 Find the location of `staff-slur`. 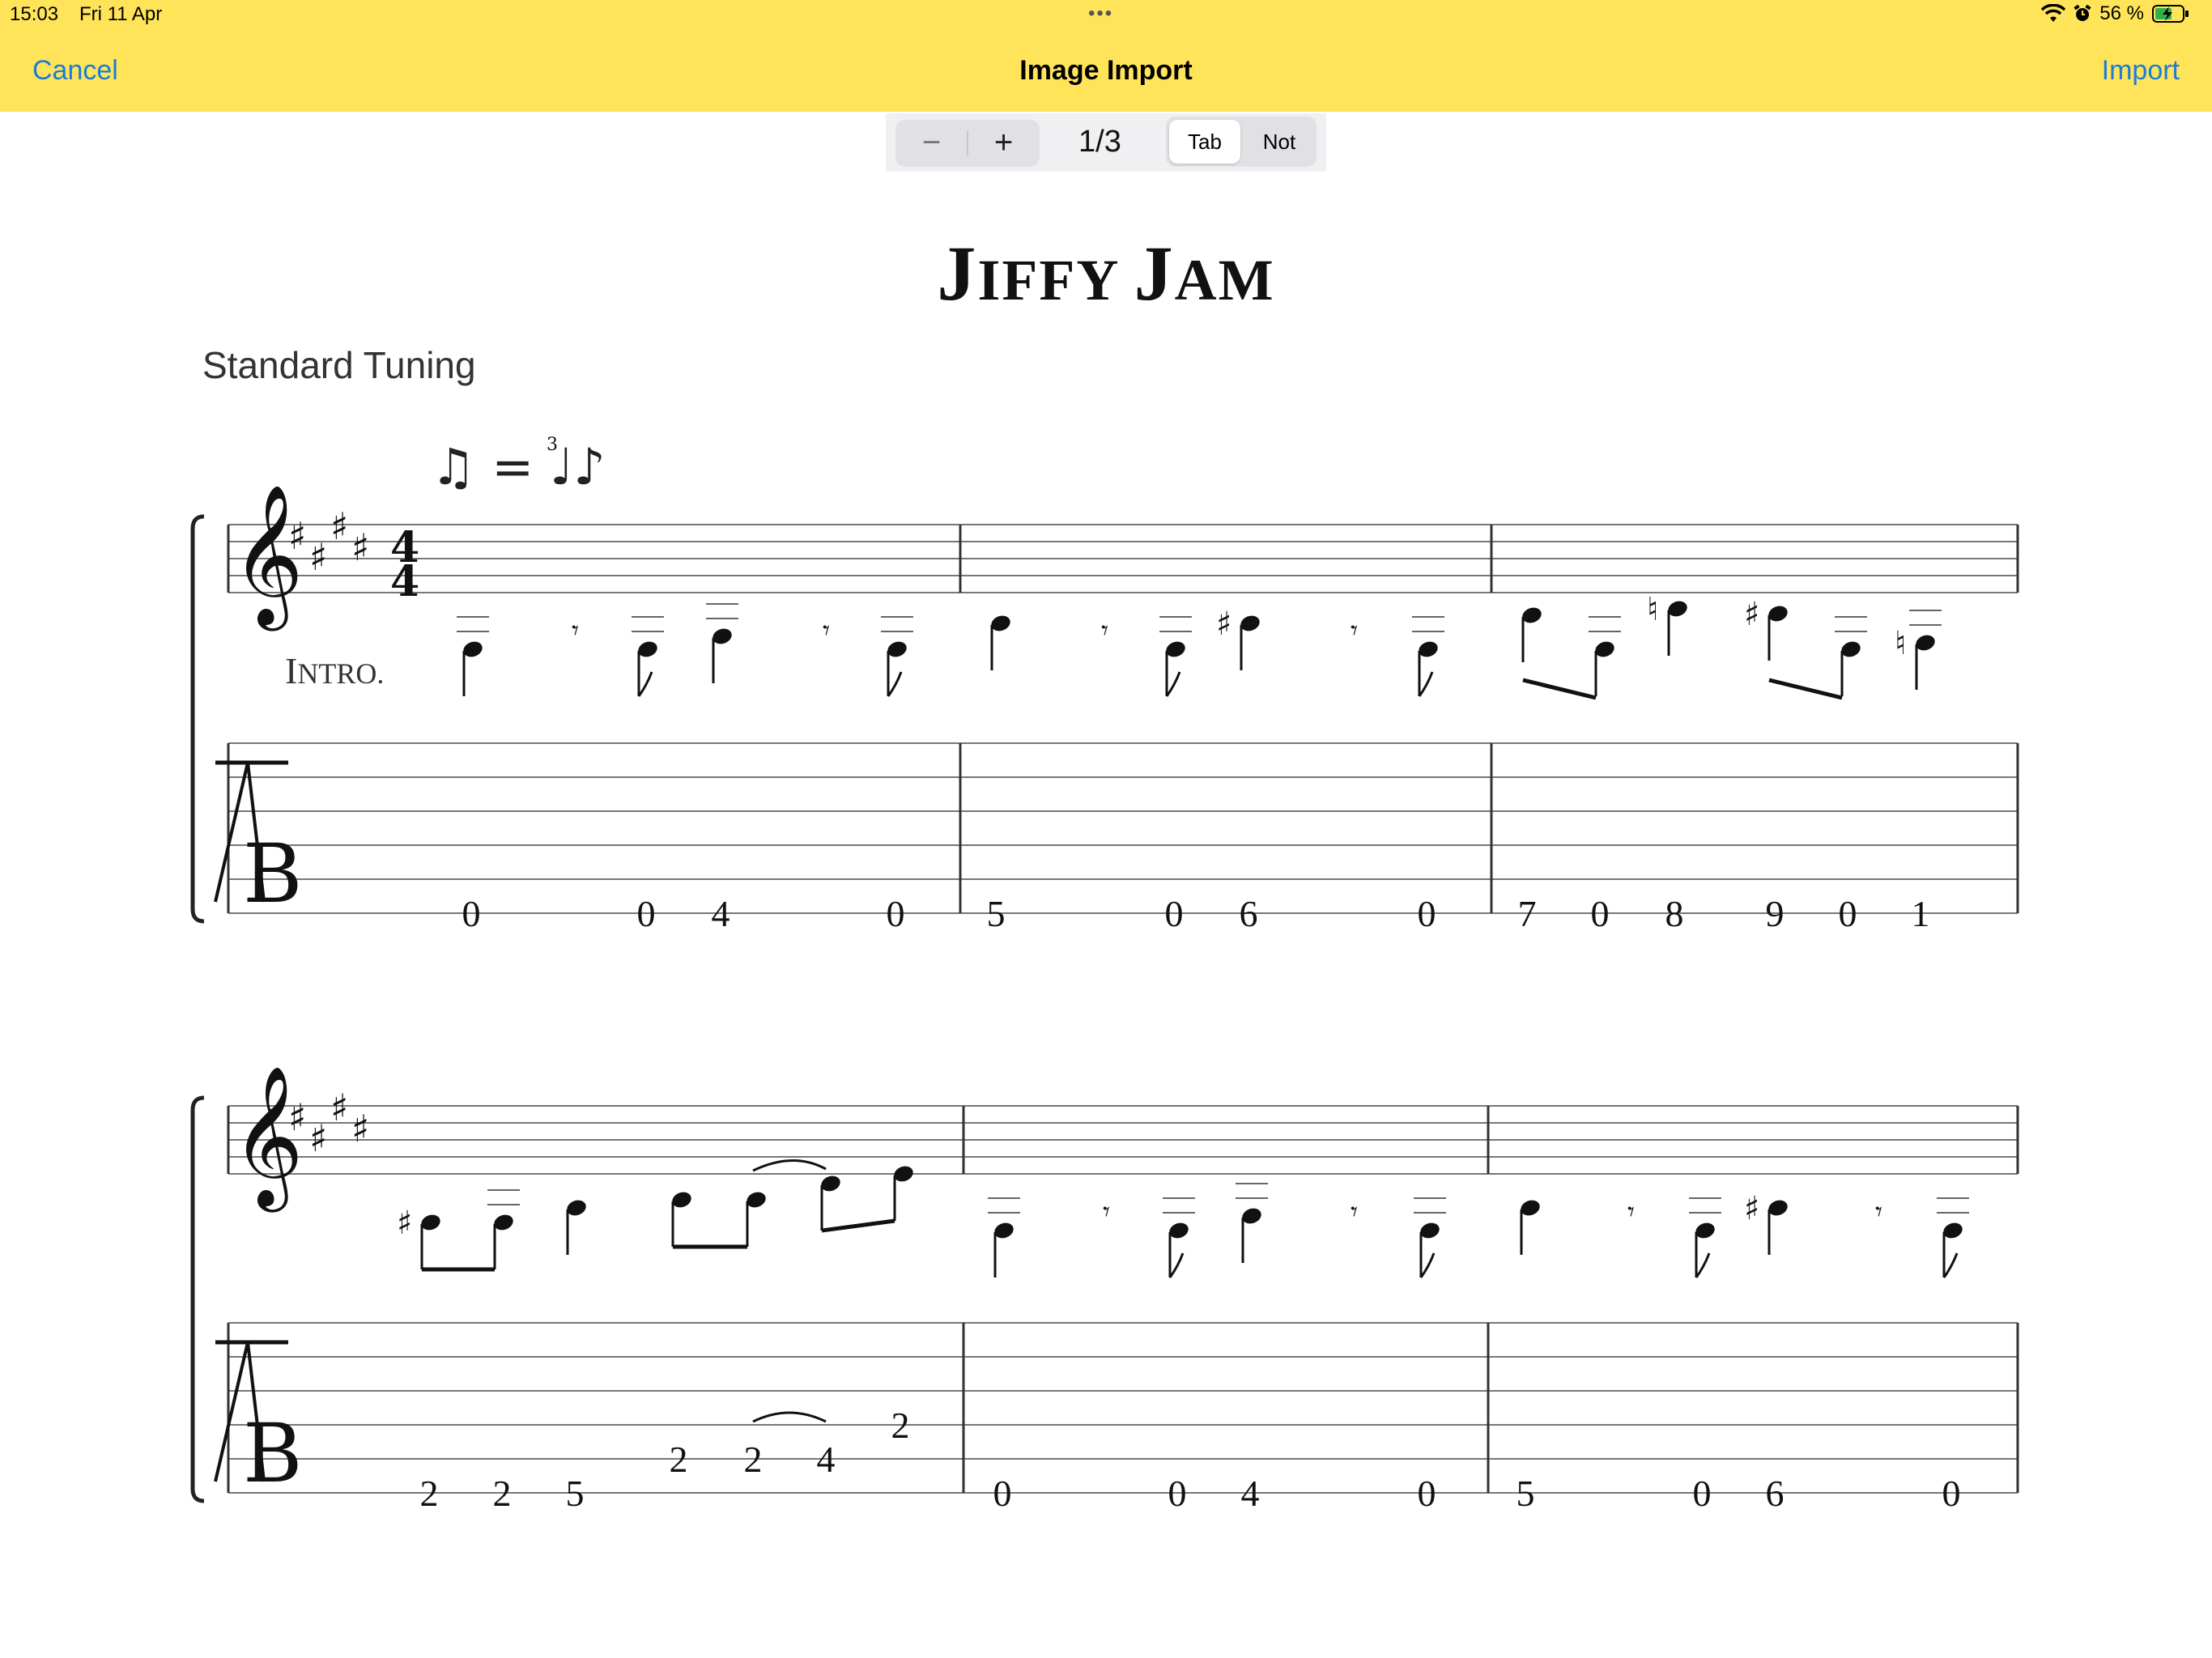

staff-slur is located at coordinates (790, 1165).